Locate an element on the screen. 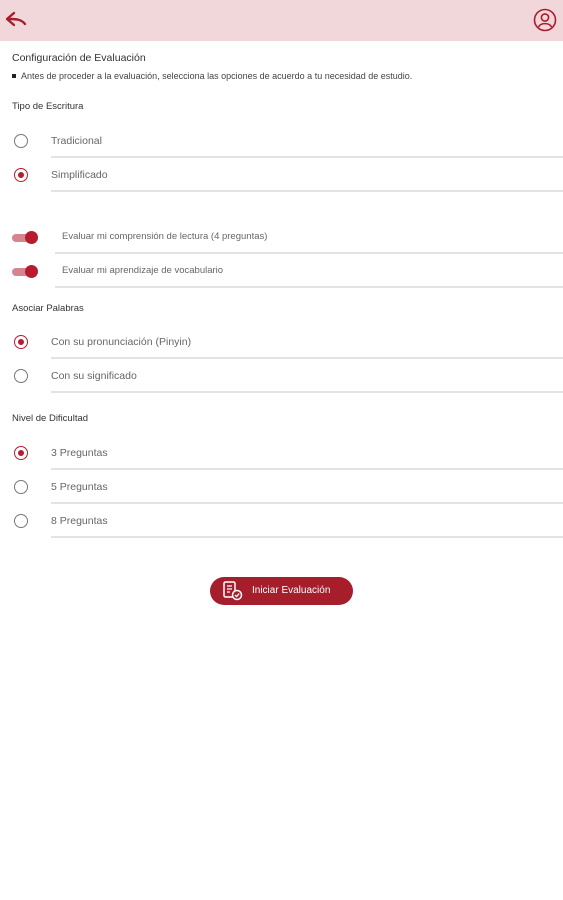  user-circle-icon is located at coordinates (545, 20).